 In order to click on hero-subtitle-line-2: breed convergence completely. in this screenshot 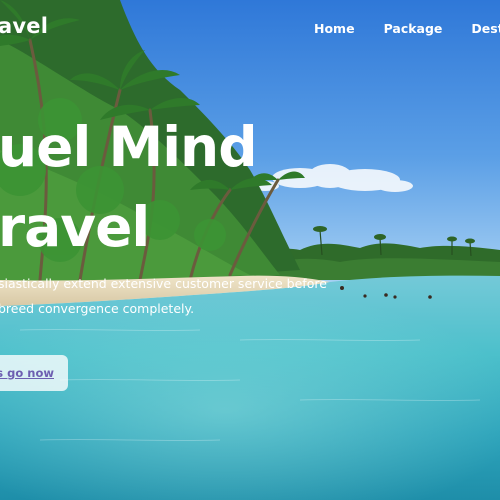, I will do `click(97, 308)`.